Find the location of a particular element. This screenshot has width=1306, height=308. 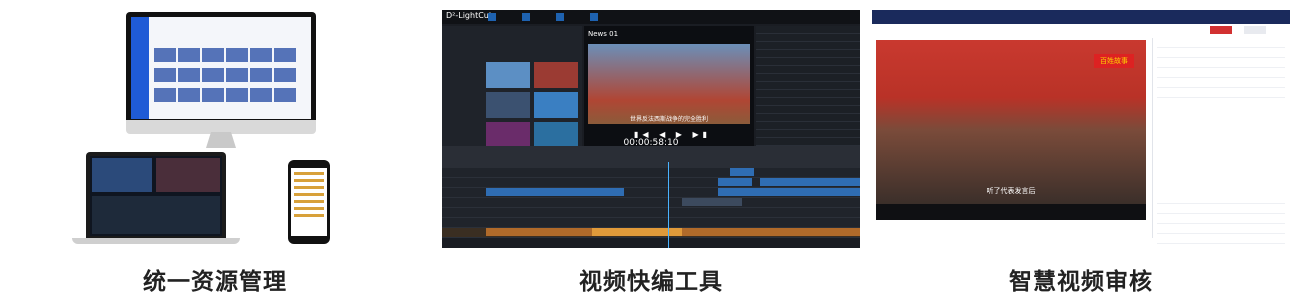

clip-info is located at coordinates (1011, 232).